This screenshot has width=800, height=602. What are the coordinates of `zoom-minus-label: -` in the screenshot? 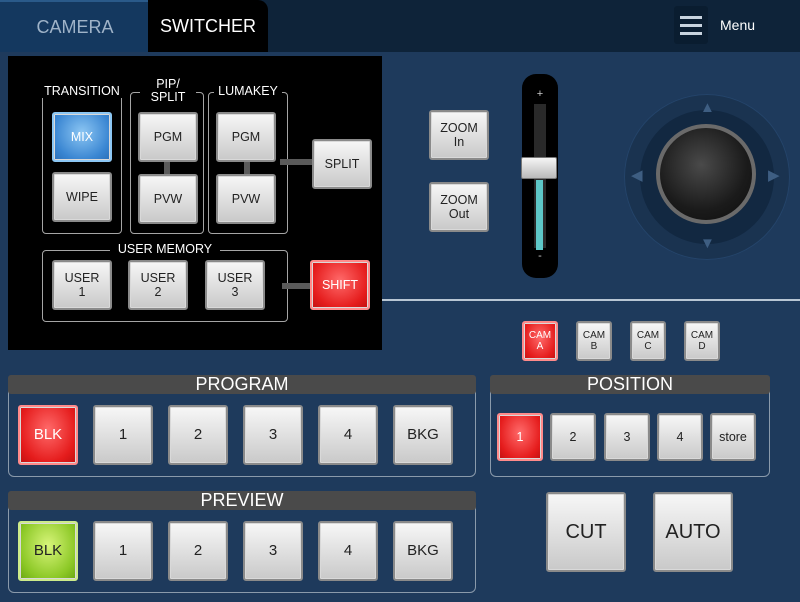 It's located at (540, 256).